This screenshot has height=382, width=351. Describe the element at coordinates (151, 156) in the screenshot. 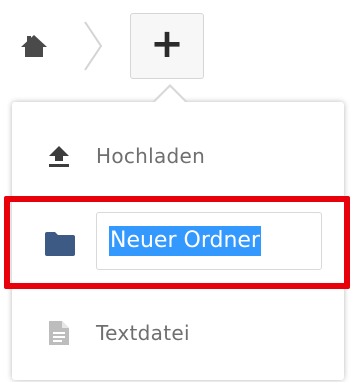

I see `menu-item-upload-label: Hochladen` at that location.